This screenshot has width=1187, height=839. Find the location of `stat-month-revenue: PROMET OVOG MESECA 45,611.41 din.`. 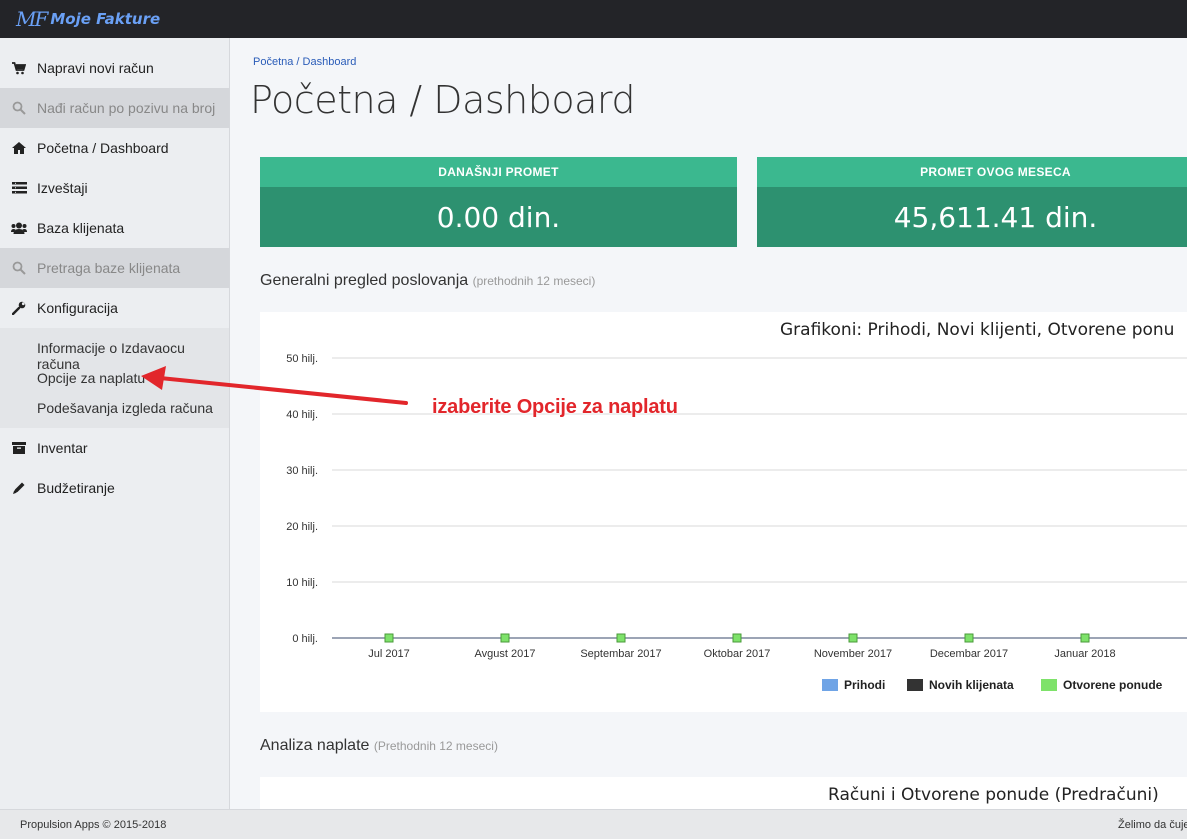

stat-month-revenue: PROMET OVOG MESECA 45,611.41 din. is located at coordinates (972, 202).